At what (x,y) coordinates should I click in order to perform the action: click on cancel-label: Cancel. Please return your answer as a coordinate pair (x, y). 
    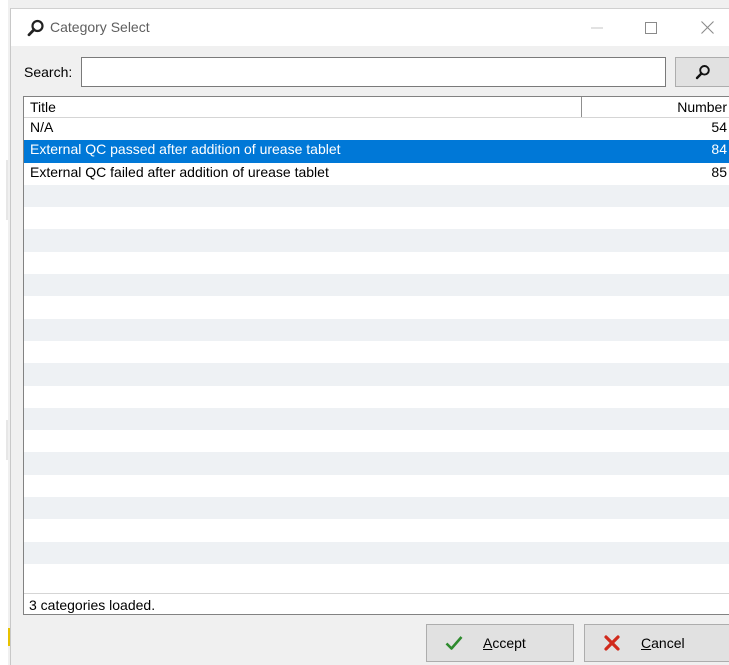
    Looking at the image, I should click on (663, 643).